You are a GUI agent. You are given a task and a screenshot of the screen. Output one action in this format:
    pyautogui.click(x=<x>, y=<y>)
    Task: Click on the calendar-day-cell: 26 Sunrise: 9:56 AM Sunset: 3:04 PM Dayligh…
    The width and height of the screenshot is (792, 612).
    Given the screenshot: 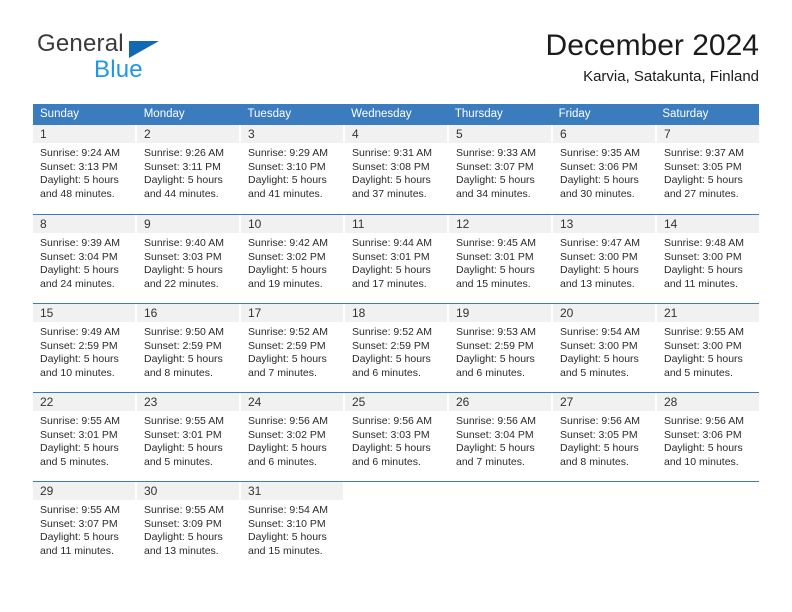 What is the action you would take?
    pyautogui.click(x=501, y=437)
    